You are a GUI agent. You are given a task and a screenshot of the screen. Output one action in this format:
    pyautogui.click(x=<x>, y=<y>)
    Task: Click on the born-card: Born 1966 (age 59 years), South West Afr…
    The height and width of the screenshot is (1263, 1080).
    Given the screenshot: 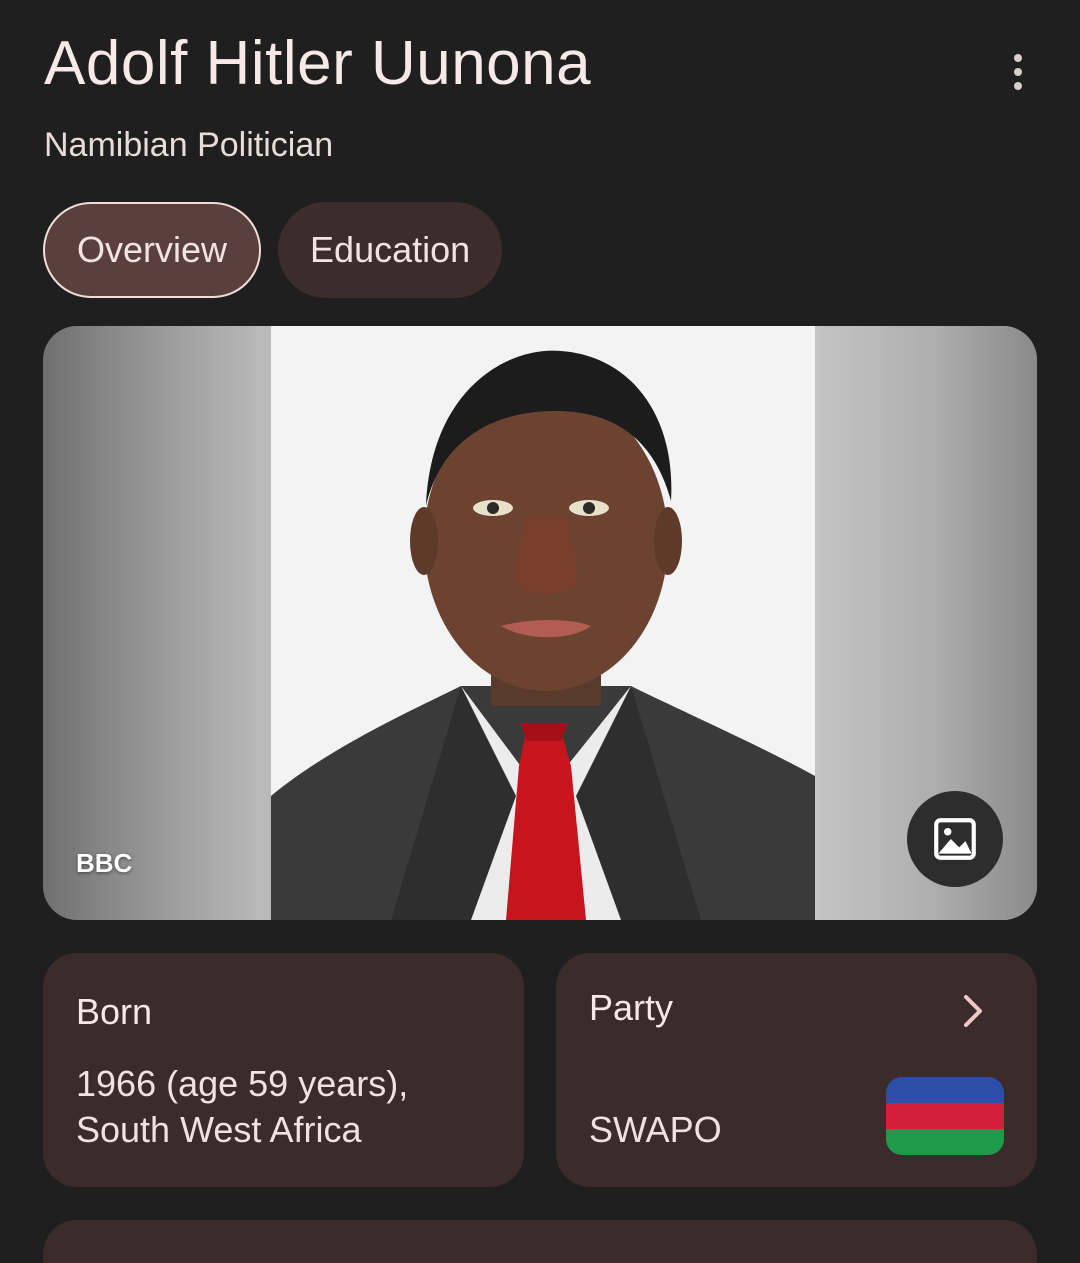 What is the action you would take?
    pyautogui.click(x=283, y=1070)
    